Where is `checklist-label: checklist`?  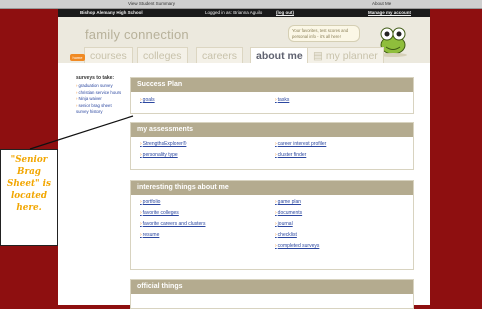
checklist-label: checklist is located at coordinates (287, 235).